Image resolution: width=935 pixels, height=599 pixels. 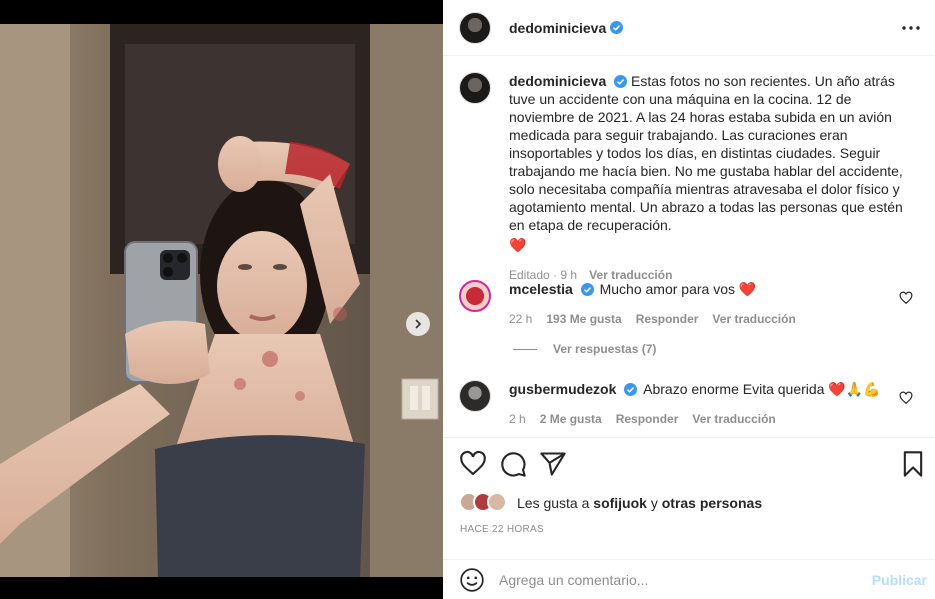 What do you see at coordinates (734, 389) in the screenshot?
I see `comment-text: Abrazo enorme Evita querida` at bounding box center [734, 389].